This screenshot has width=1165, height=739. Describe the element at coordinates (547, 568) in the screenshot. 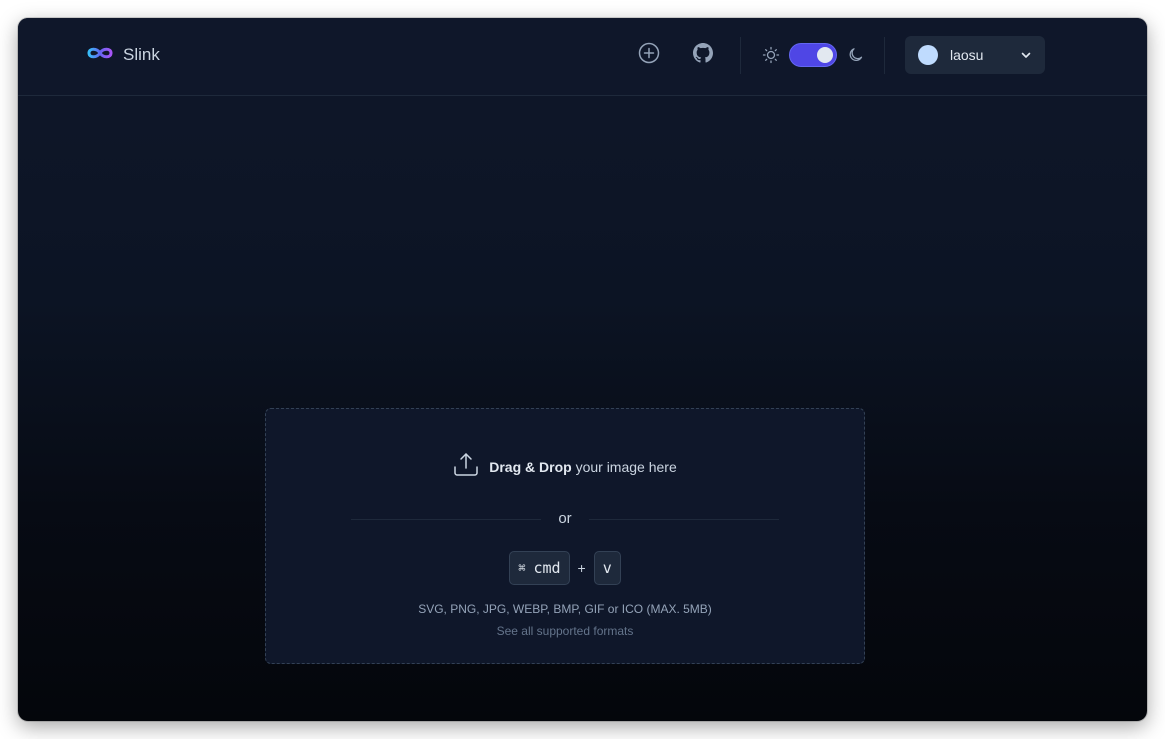

I see `cmd-key-label: cmd` at that location.